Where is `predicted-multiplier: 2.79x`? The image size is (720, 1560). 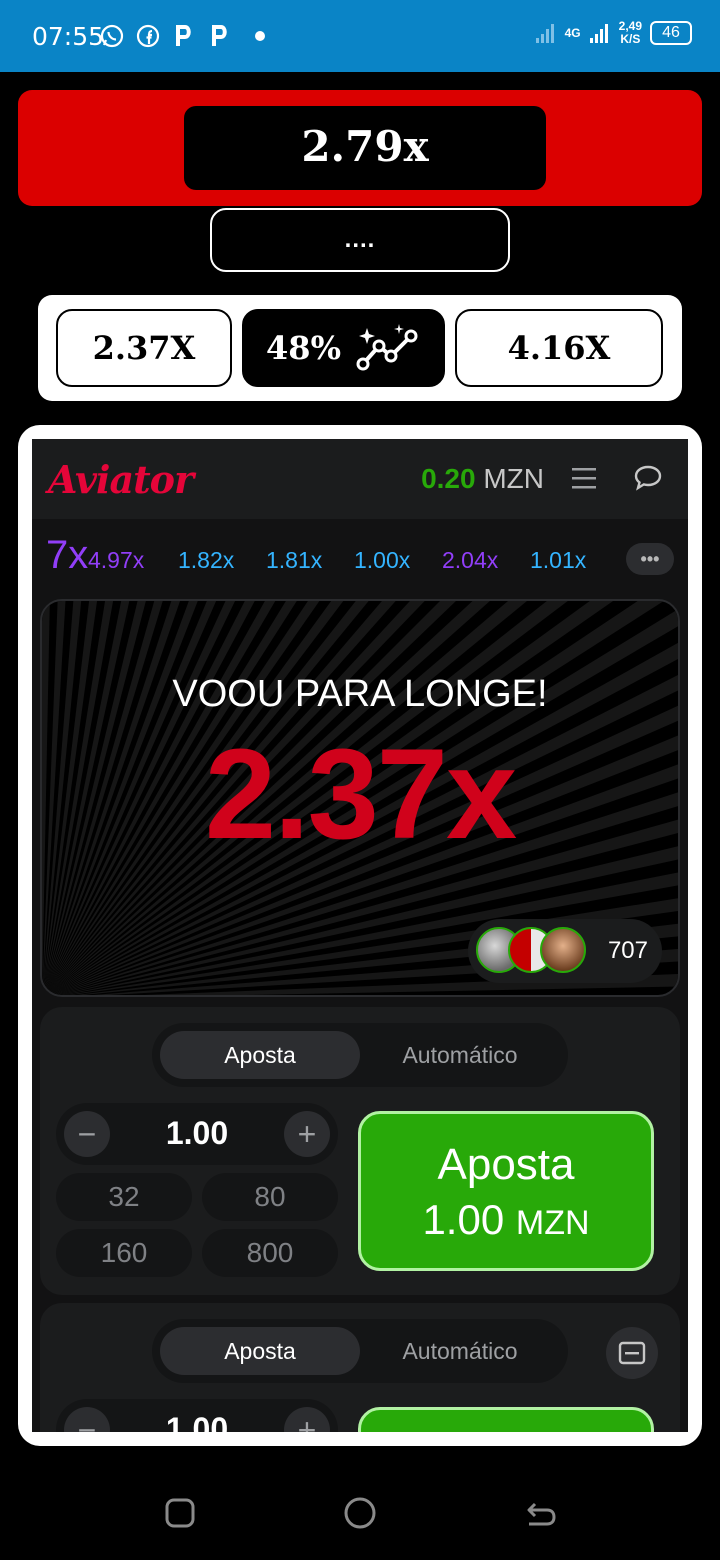 predicted-multiplier: 2.79x is located at coordinates (365, 146).